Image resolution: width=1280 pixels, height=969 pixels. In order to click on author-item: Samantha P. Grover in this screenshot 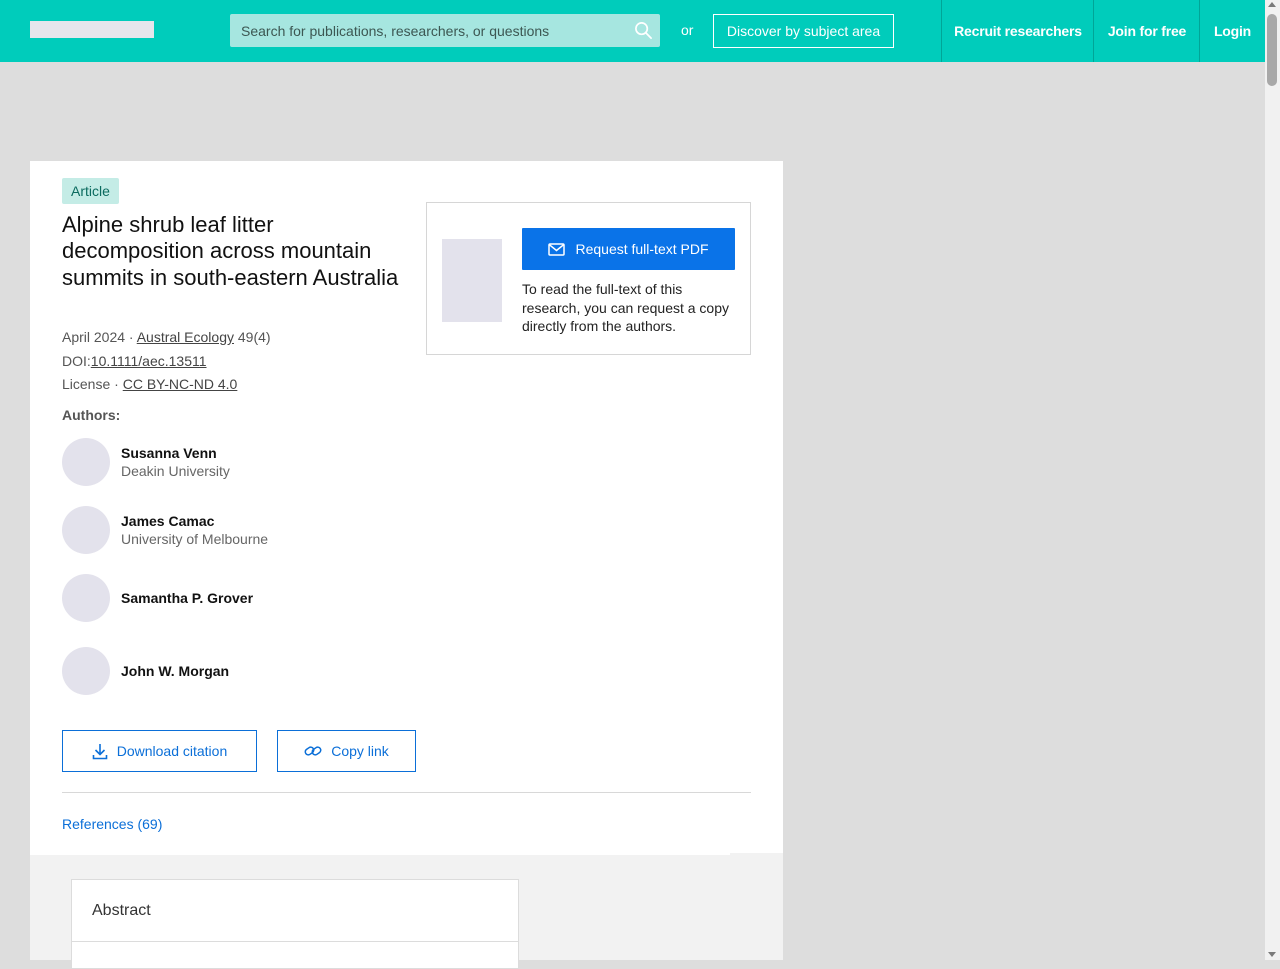, I will do `click(227, 598)`.